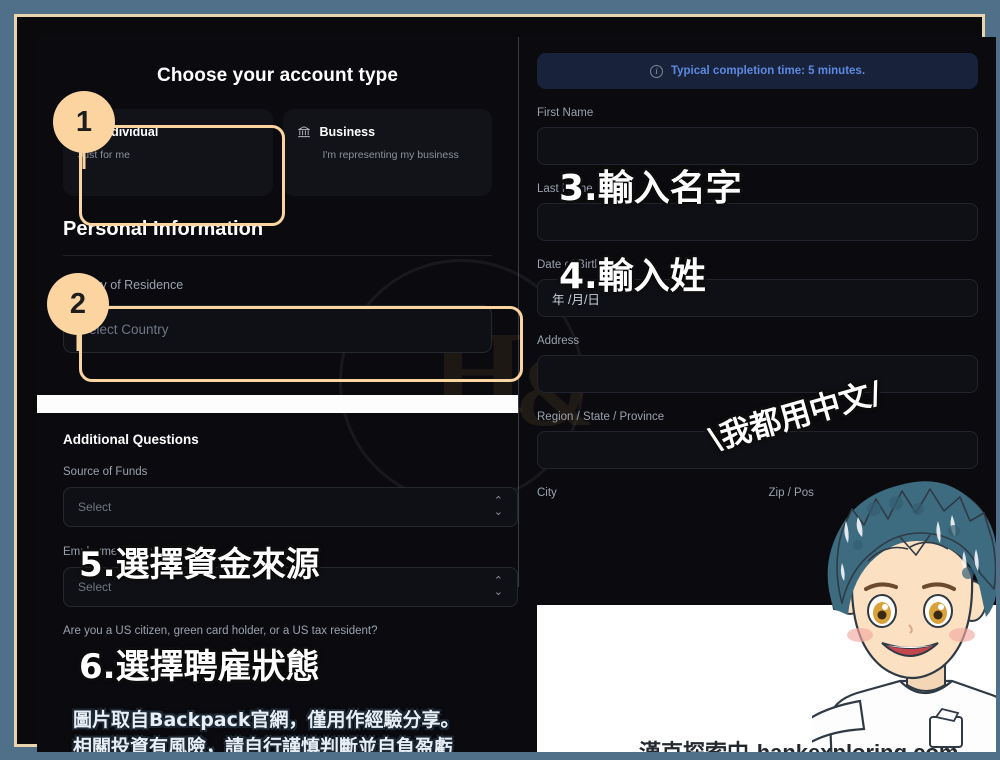 The height and width of the screenshot is (760, 1000). Describe the element at coordinates (277, 329) in the screenshot. I see `country-select: Select Country` at that location.